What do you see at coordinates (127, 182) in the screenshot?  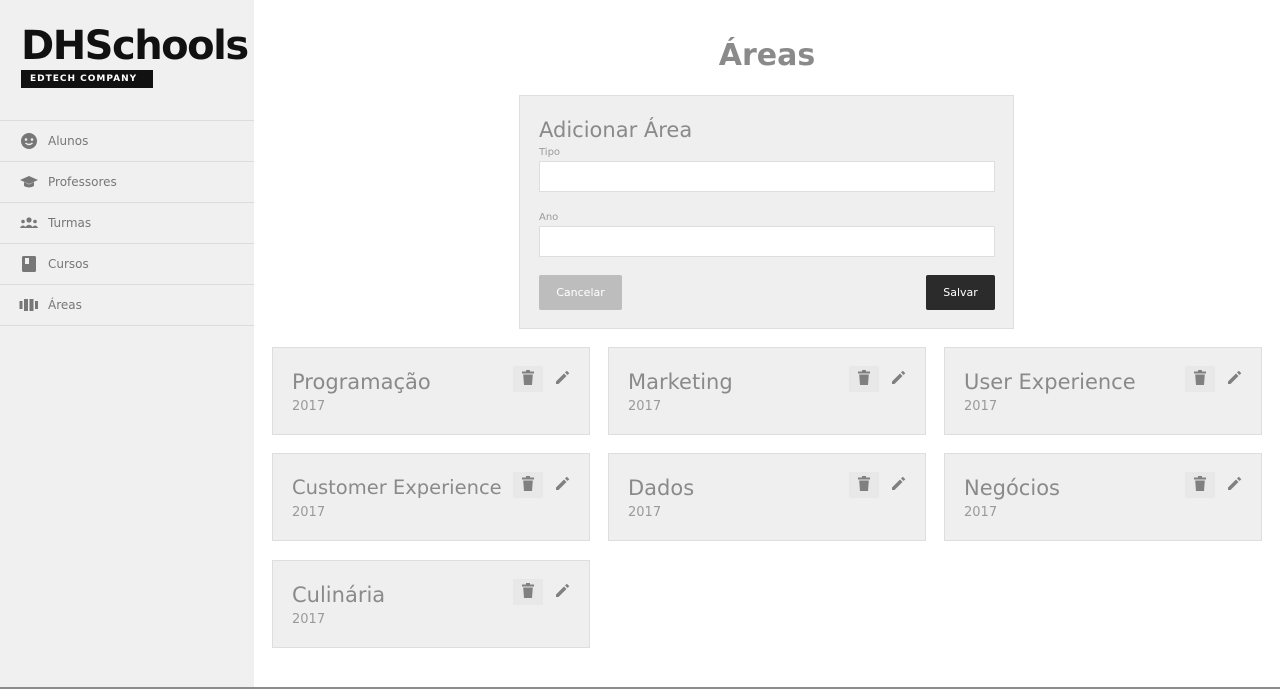 I see `sidebar-item-professores: Professores` at bounding box center [127, 182].